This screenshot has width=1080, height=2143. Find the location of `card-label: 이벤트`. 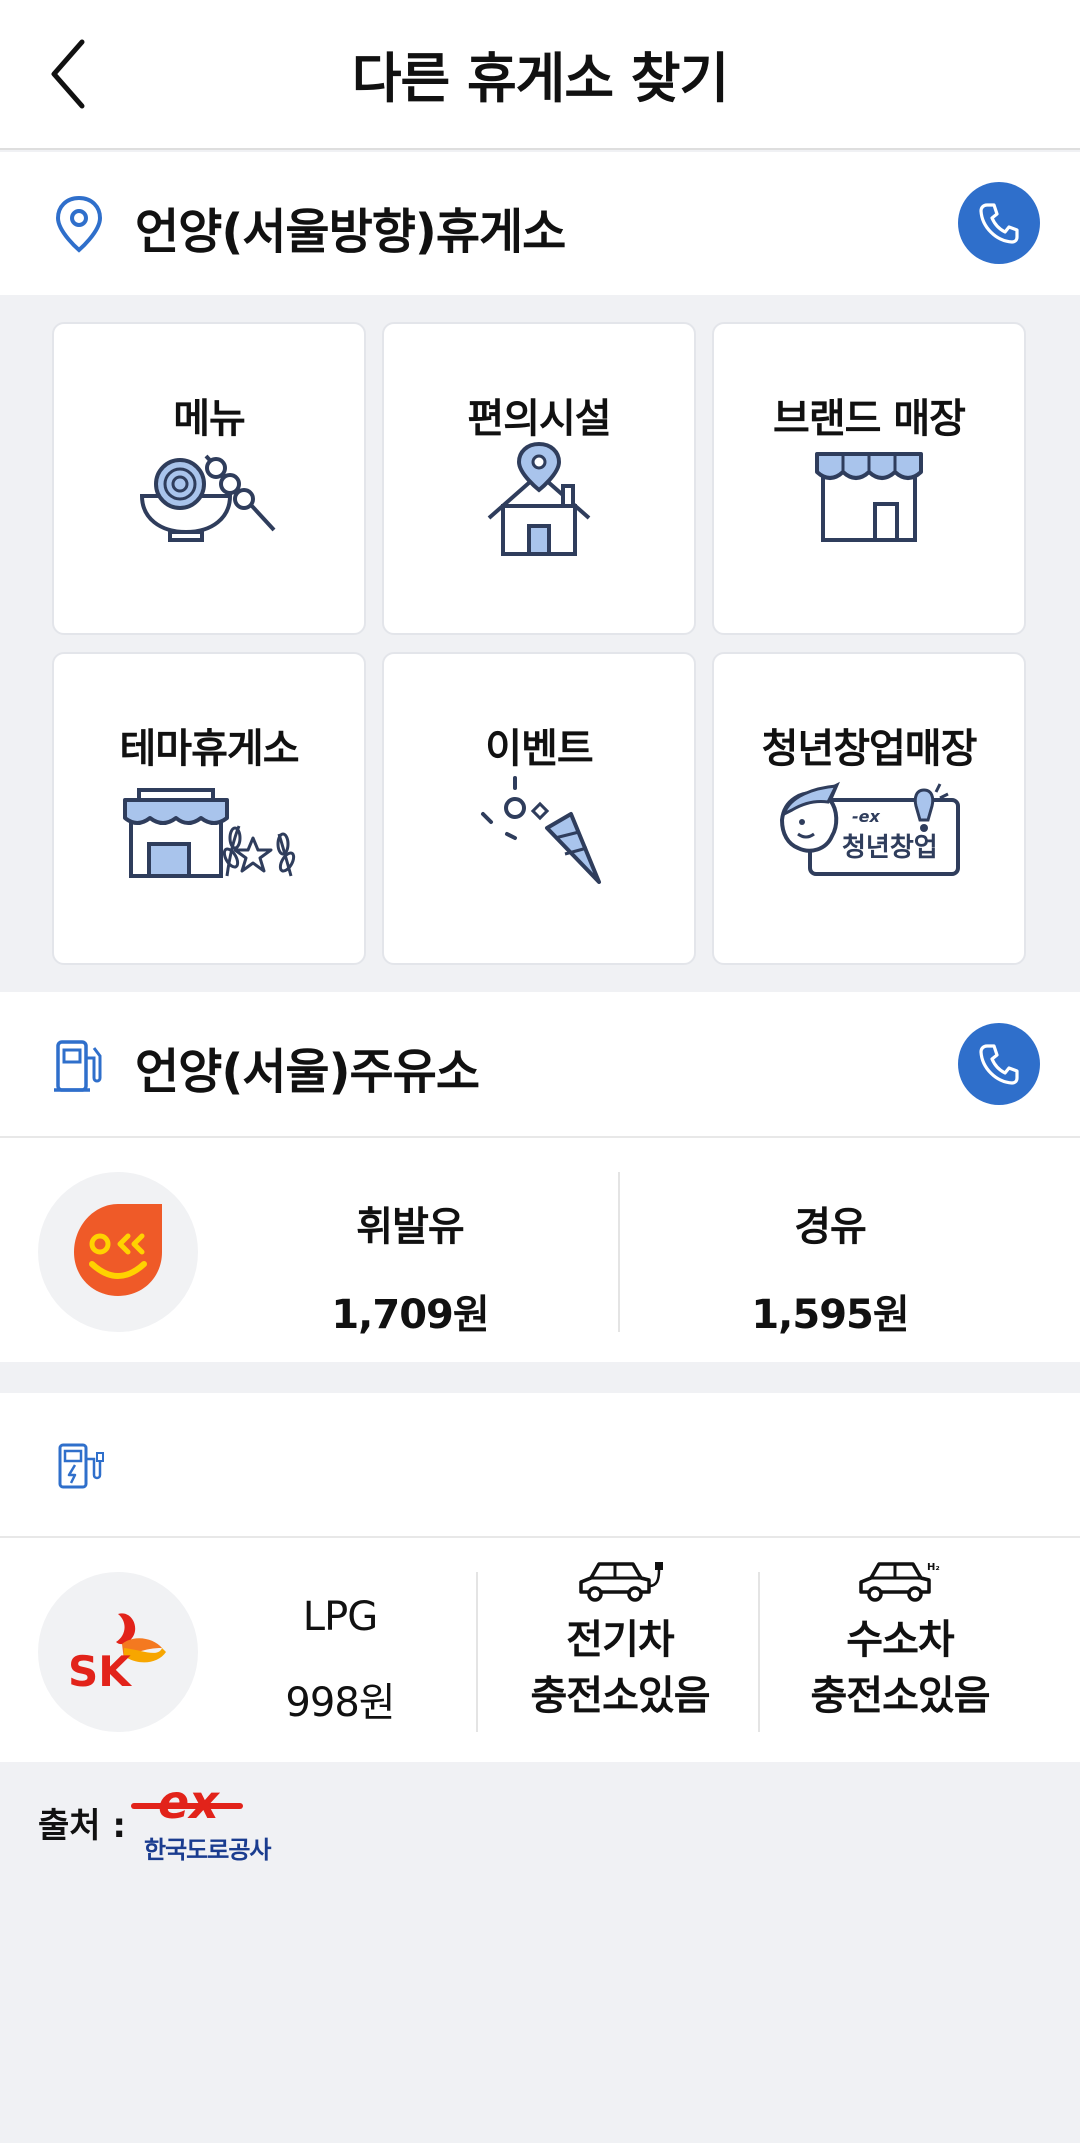

card-label: 이벤트 is located at coordinates (539, 749).